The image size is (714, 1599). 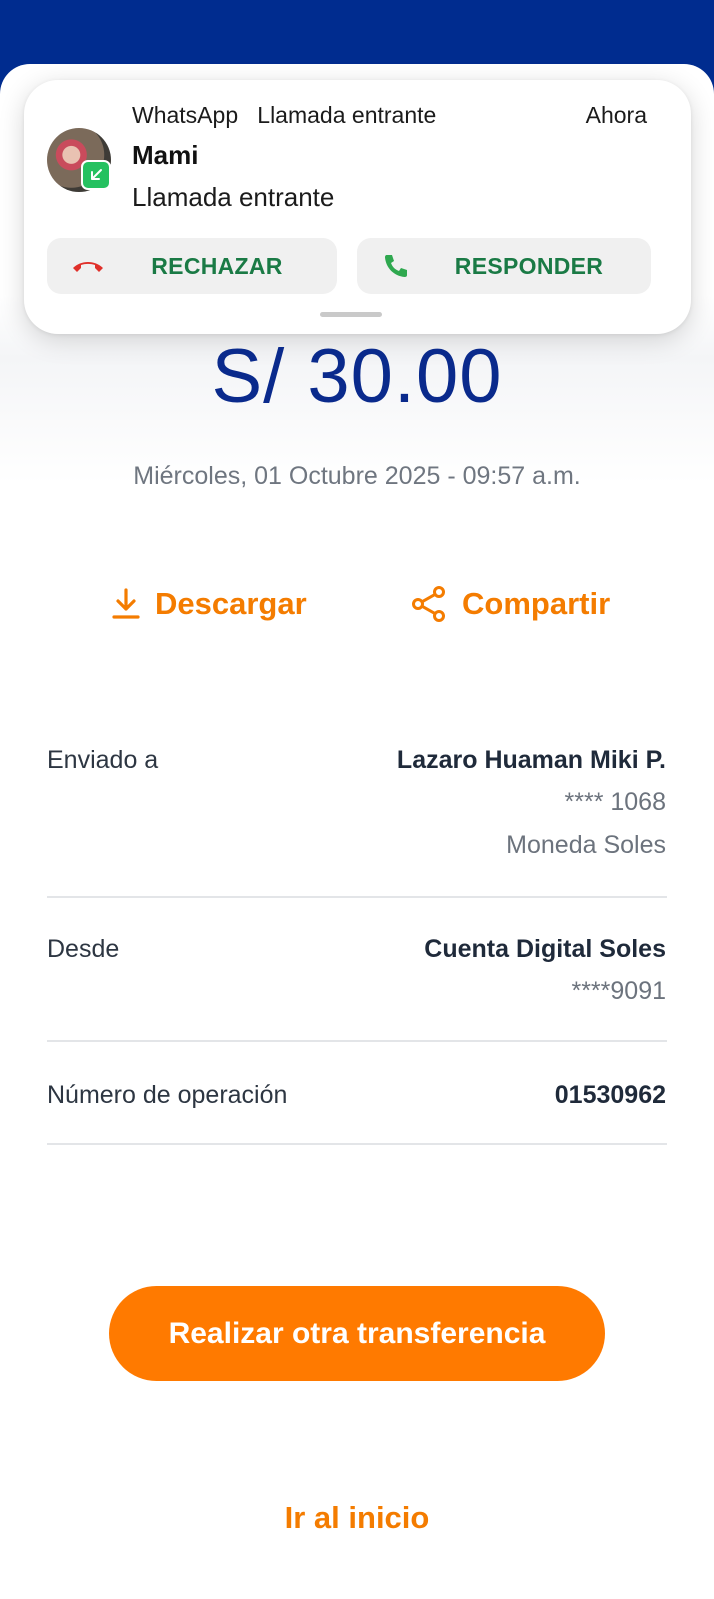 I want to click on answer-call-button: RESPONDER, so click(x=504, y=266).